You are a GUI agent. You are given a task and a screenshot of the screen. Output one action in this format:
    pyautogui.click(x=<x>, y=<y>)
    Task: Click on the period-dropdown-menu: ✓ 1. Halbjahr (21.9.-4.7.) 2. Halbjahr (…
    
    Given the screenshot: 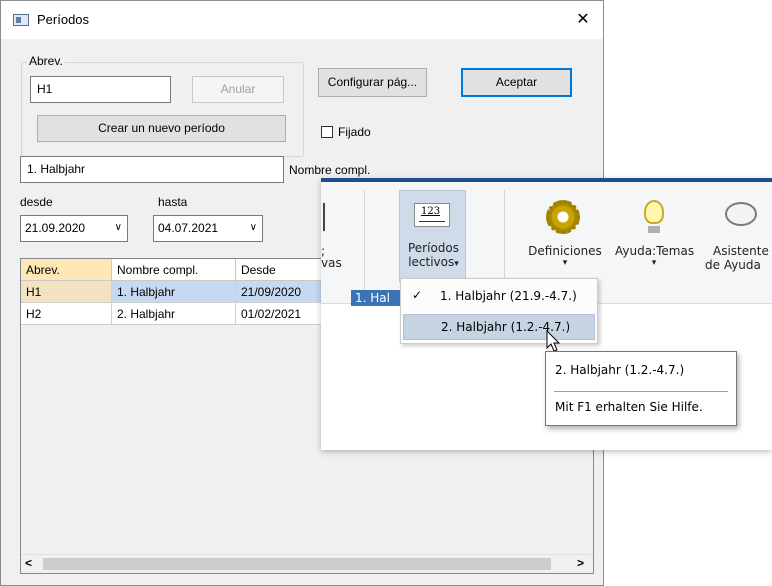 What is the action you would take?
    pyautogui.click(x=499, y=311)
    